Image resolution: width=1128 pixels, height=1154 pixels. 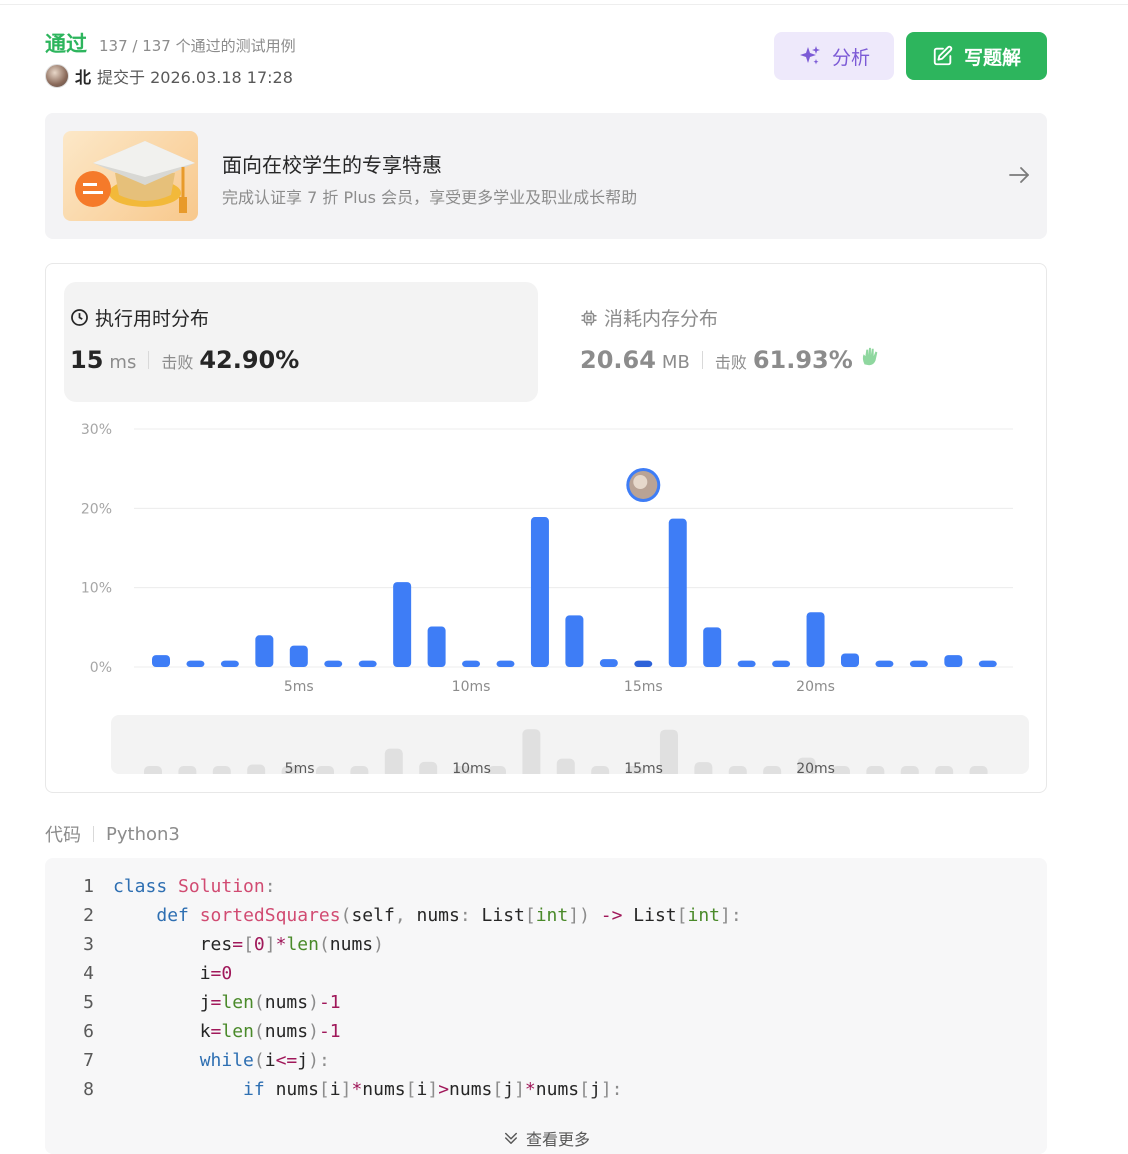 What do you see at coordinates (815, 687) in the screenshot?
I see `x-tick-label: 20ms` at bounding box center [815, 687].